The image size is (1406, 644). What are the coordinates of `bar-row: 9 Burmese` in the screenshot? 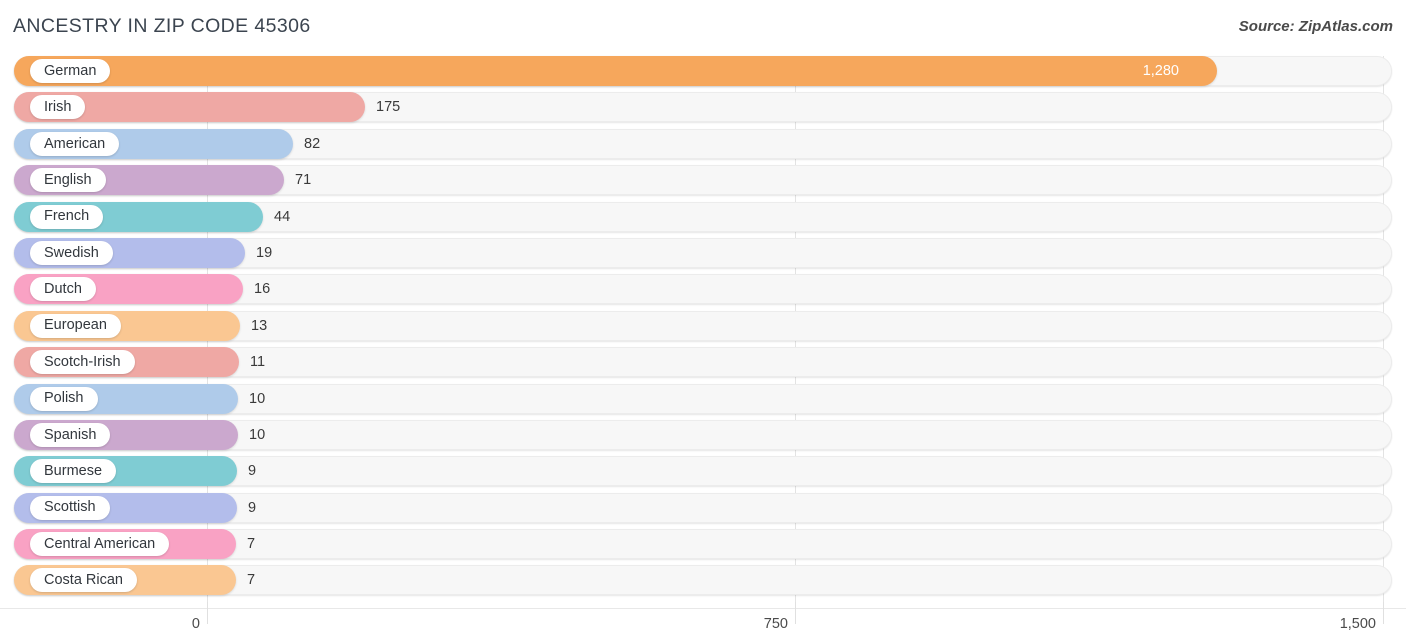 It's located at (703, 471).